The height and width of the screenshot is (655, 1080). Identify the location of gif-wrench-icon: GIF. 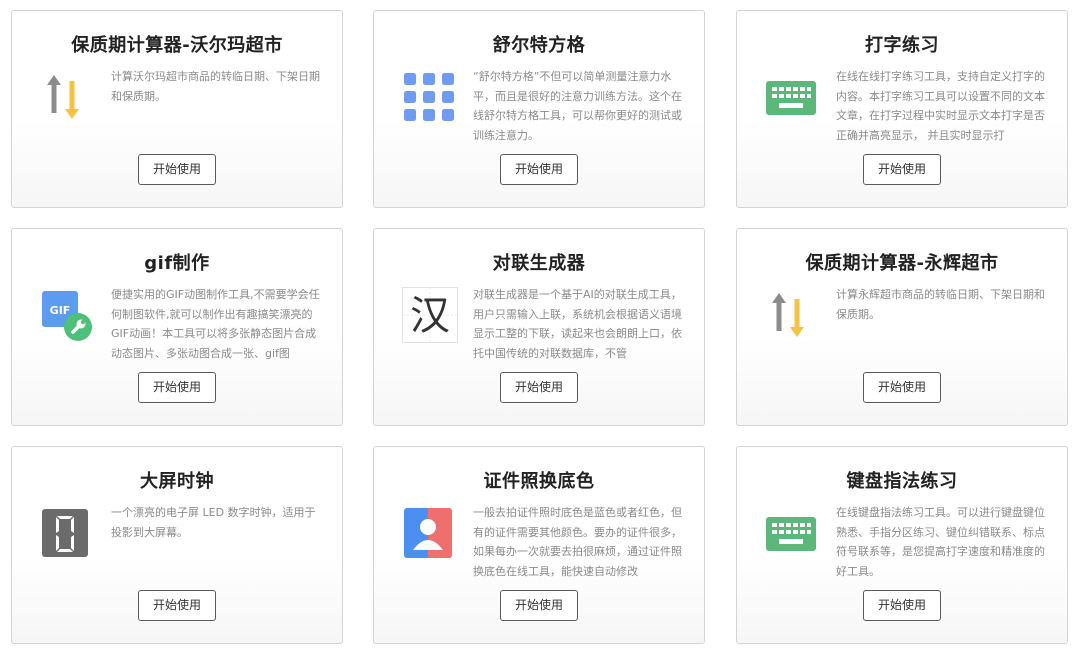
(68, 315).